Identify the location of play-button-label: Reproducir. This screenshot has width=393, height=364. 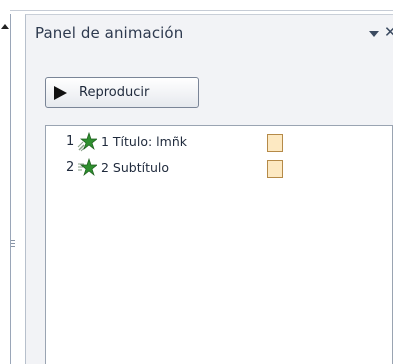
(114, 92).